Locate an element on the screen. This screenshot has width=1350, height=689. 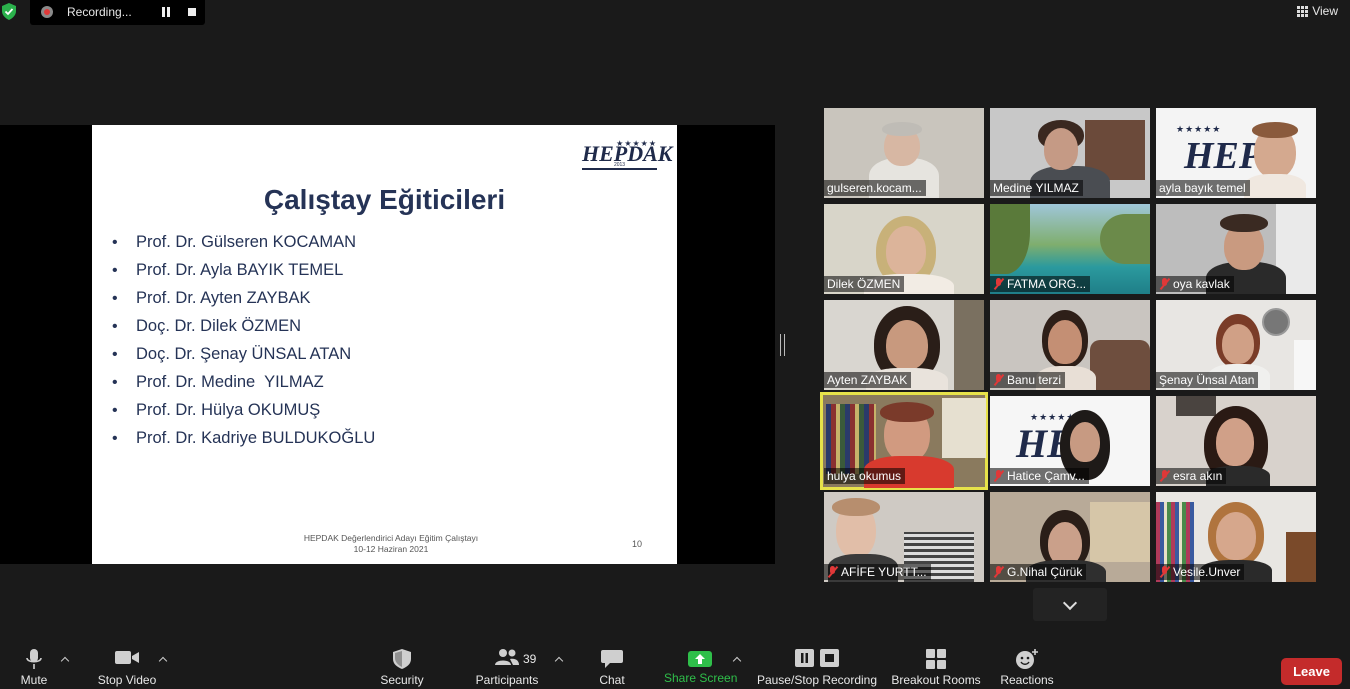
view-button: View is located at coordinates (1317, 11).